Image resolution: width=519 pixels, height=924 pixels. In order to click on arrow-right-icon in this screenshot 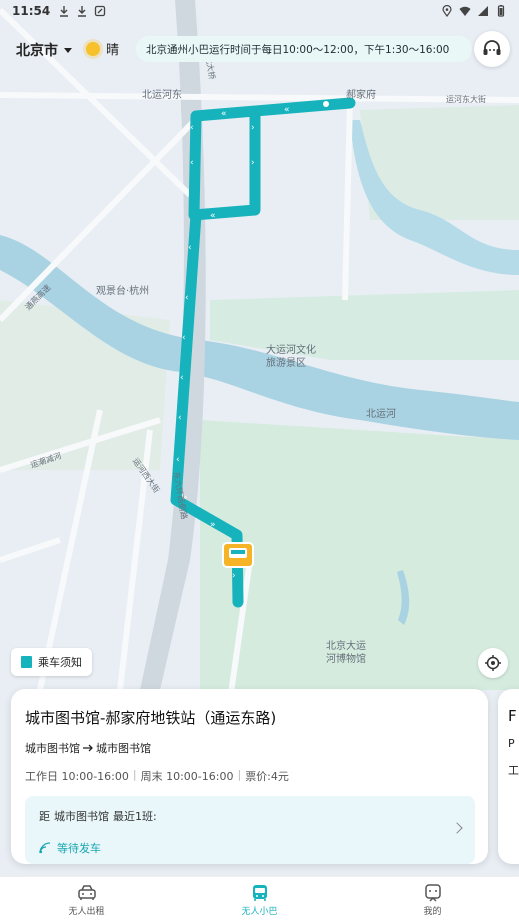, I will do `click(88, 748)`.